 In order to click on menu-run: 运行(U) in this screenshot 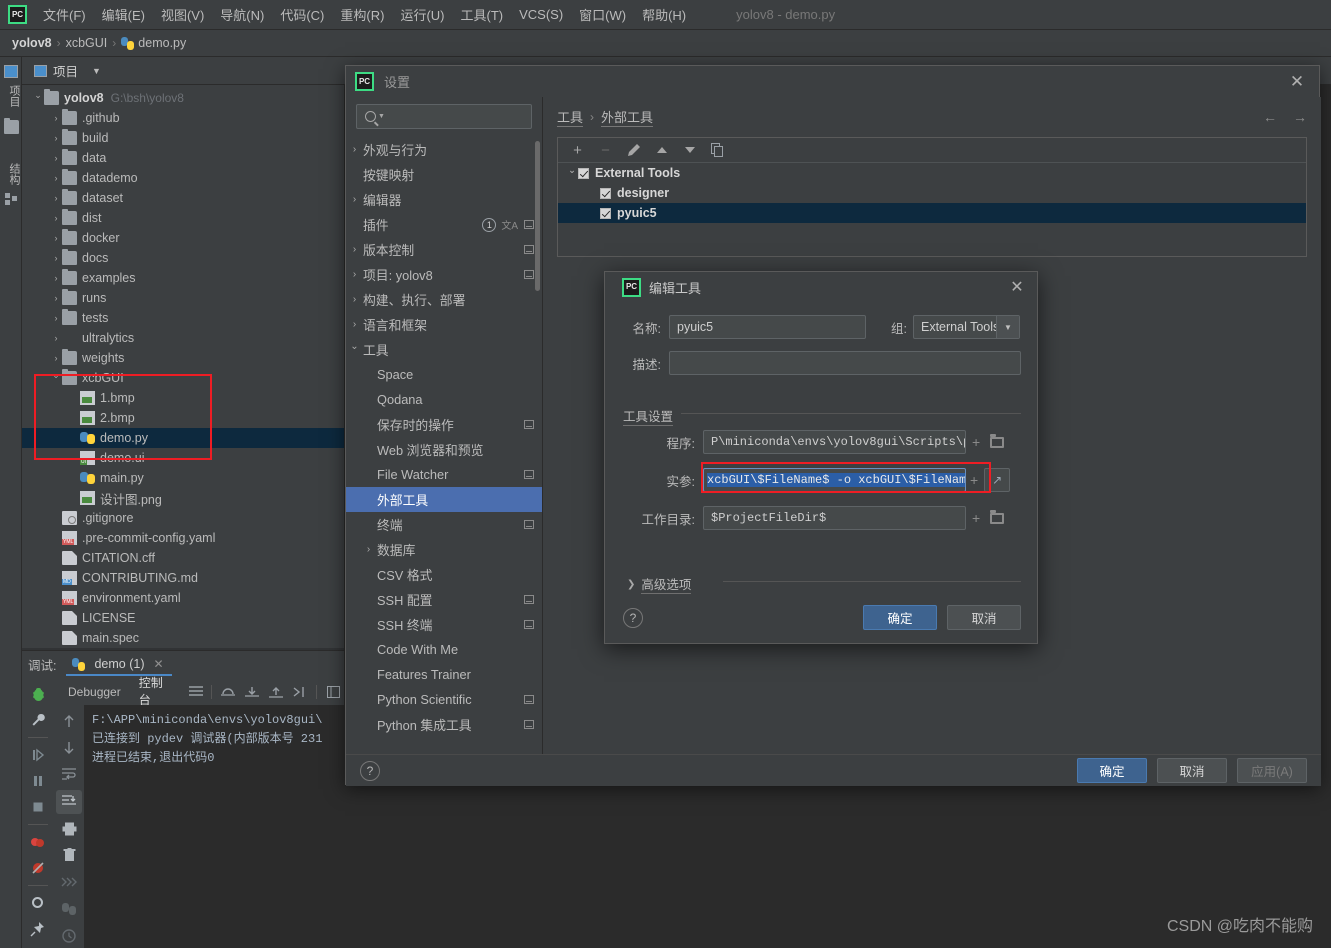, I will do `click(422, 14)`.